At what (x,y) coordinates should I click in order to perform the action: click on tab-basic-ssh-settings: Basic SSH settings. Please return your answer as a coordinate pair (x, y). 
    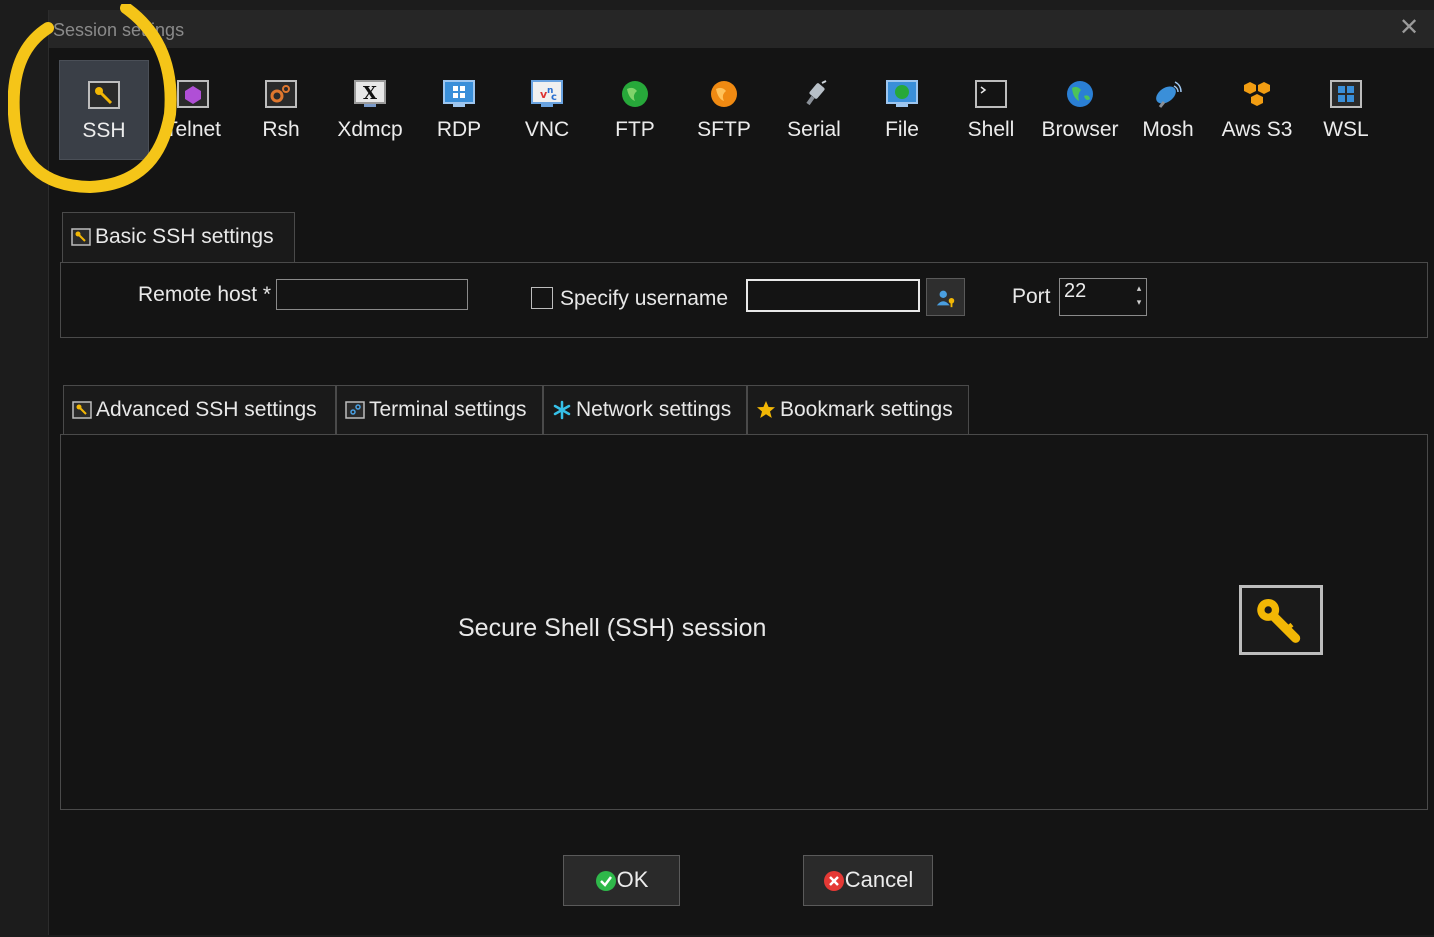
    Looking at the image, I should click on (178, 237).